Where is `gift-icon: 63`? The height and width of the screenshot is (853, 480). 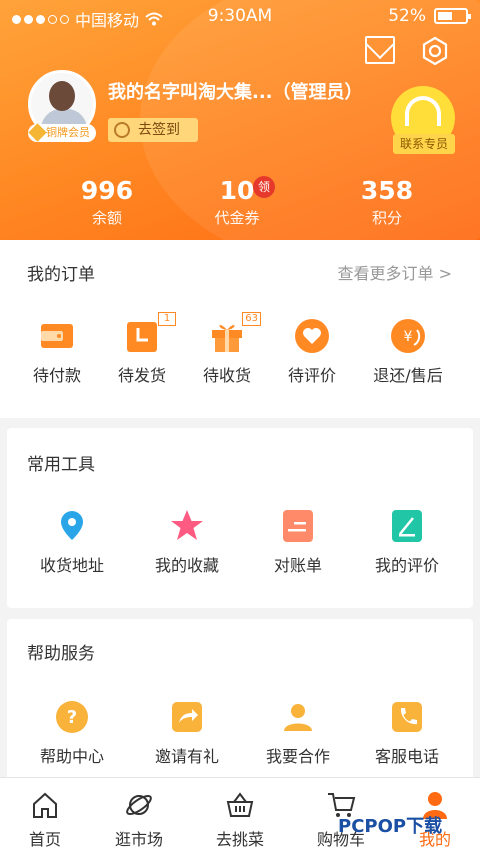
gift-icon: 63 is located at coordinates (235, 333).